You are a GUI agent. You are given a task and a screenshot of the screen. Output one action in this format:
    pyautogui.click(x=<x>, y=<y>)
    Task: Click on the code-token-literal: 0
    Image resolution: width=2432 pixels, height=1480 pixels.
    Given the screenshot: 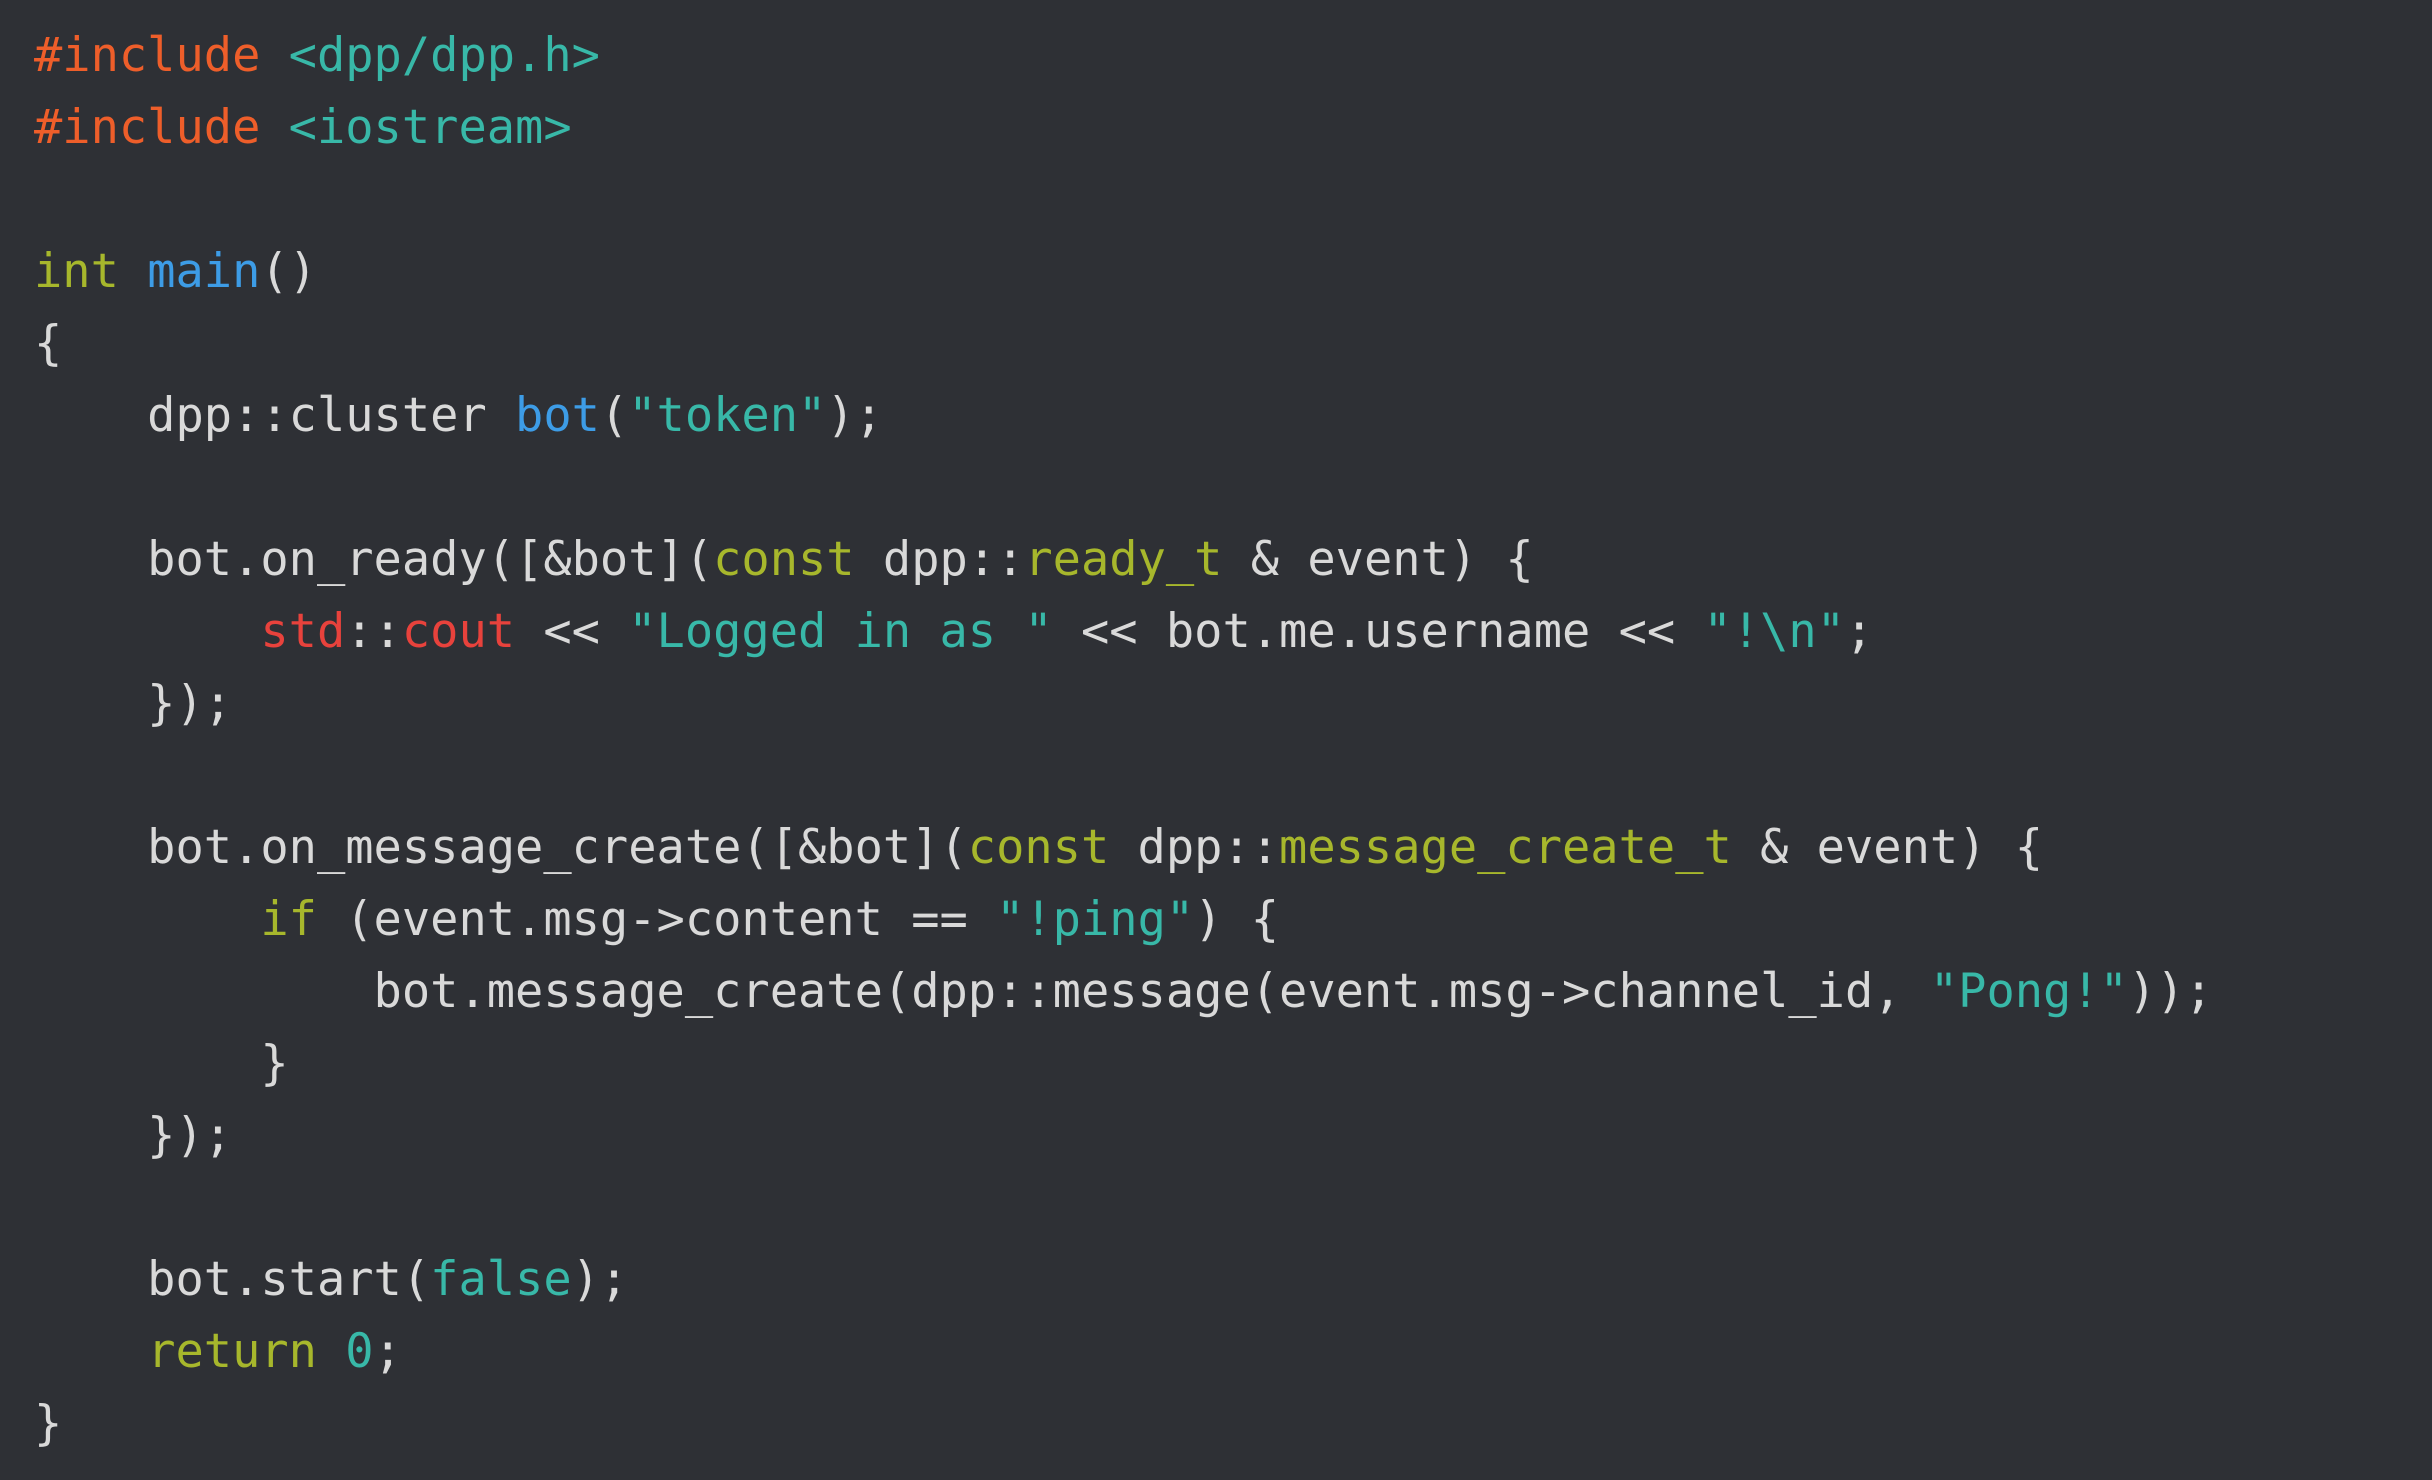 What is the action you would take?
    pyautogui.click(x=359, y=1351)
    